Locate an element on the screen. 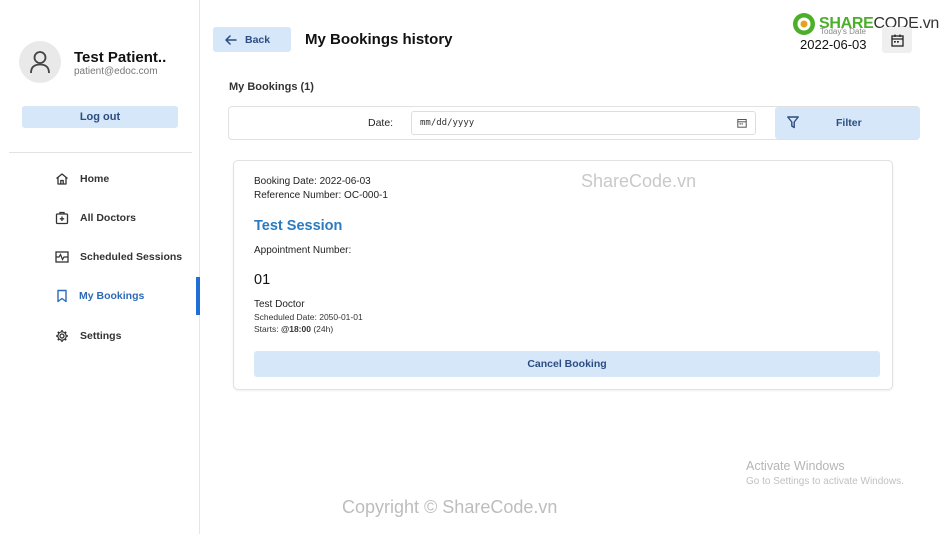 This screenshot has height=534, width=950. home-icon is located at coordinates (62, 179).